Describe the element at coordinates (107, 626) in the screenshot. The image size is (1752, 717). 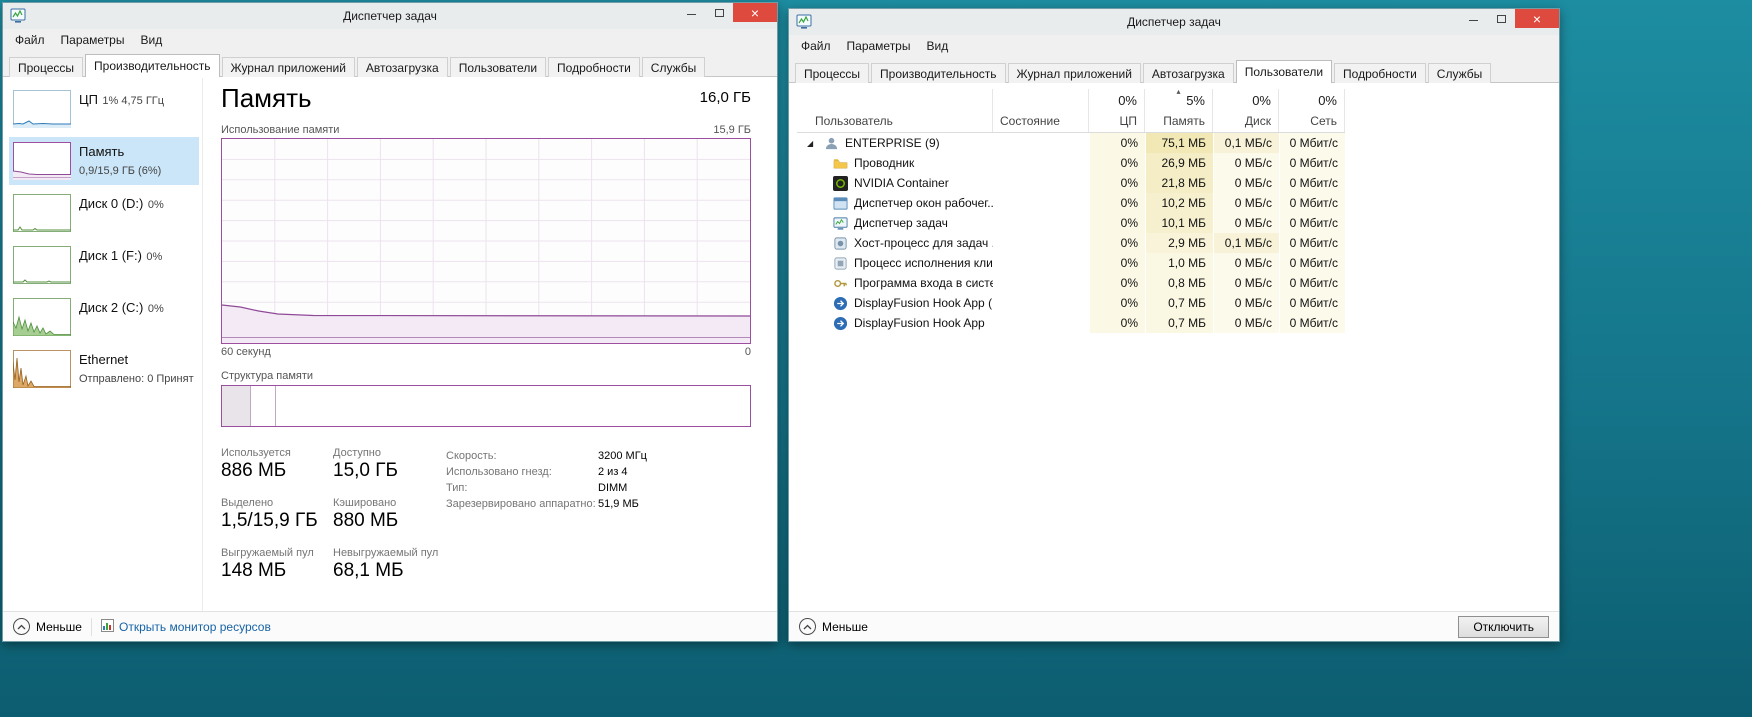
I see `resource-monitor-icon` at that location.